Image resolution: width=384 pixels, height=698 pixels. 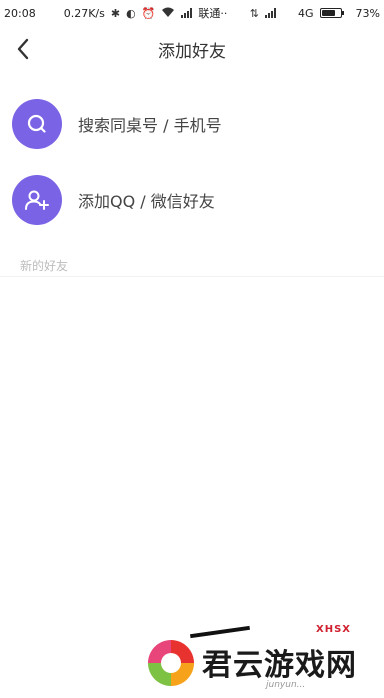 I want to click on status-left: 20:08 0.27K/s ✱ ◐ ⏰ 联通··, so click(x=115, y=13).